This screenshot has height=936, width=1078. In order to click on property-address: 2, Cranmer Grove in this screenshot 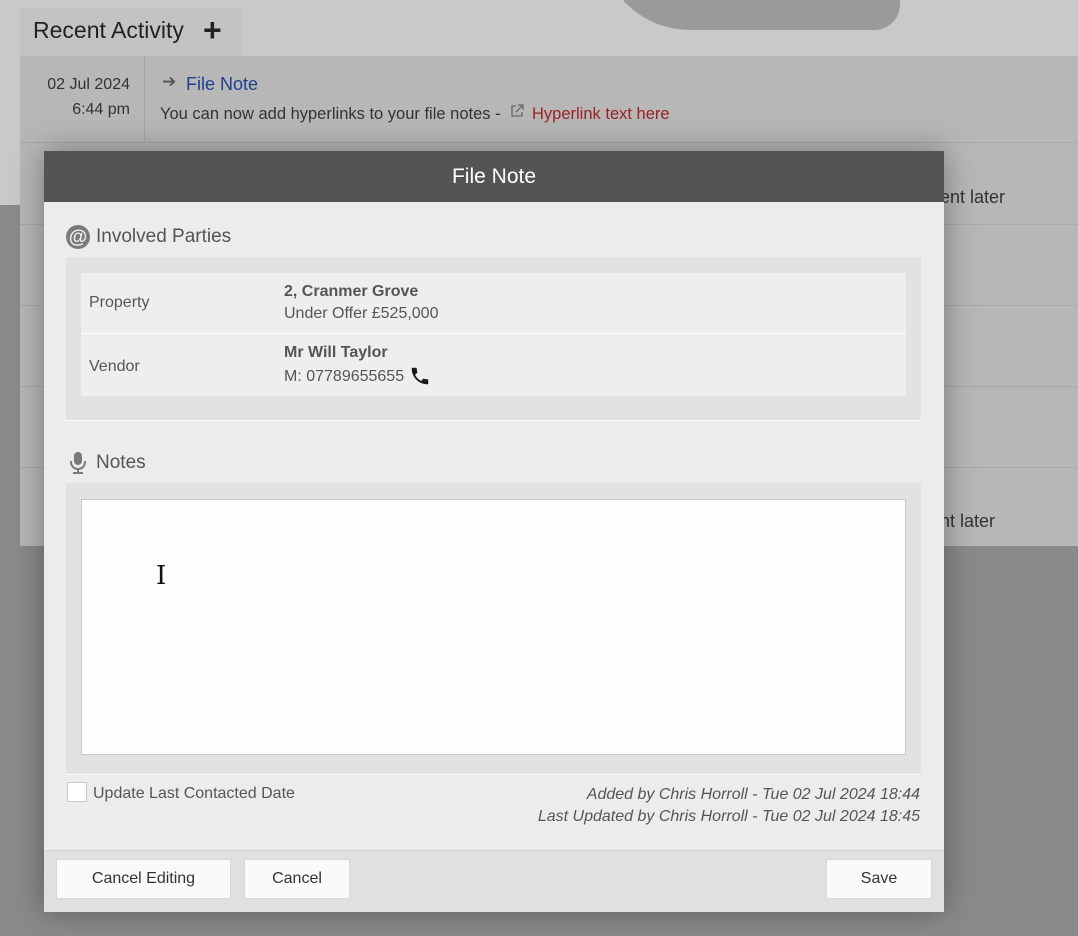, I will do `click(351, 291)`.